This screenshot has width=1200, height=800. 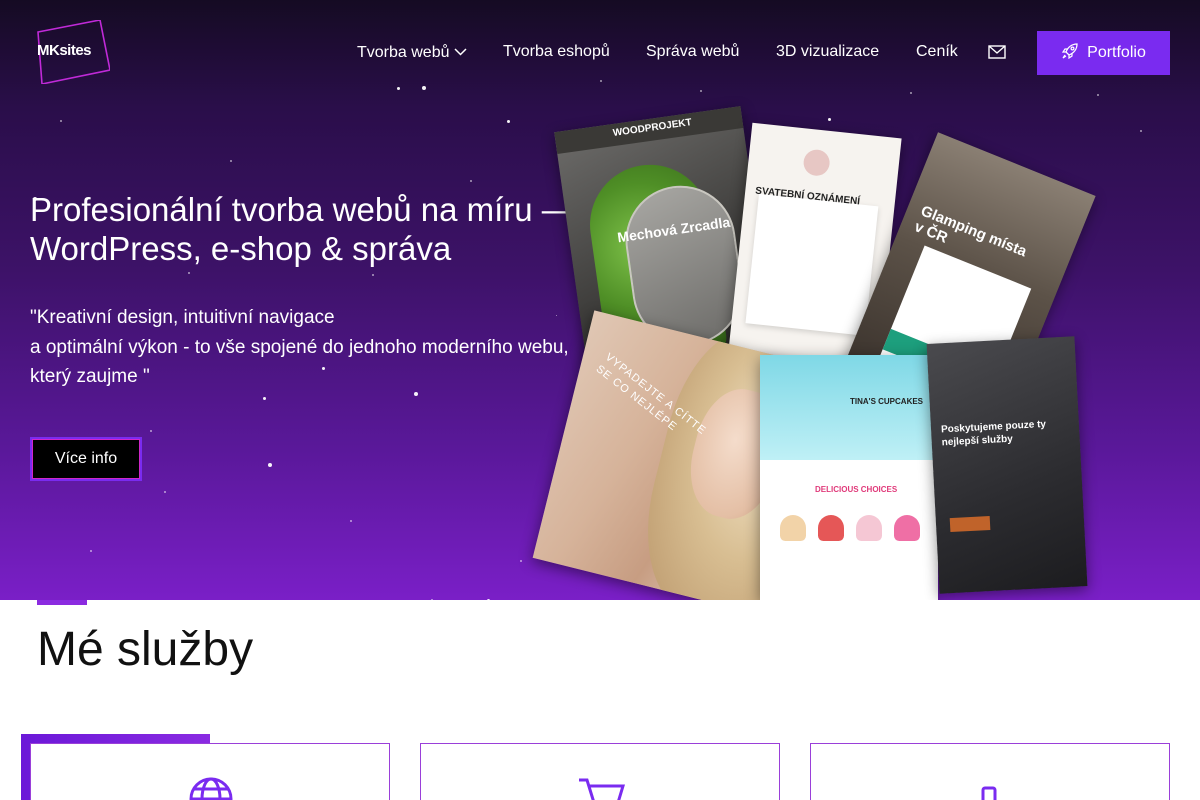 What do you see at coordinates (1070, 53) in the screenshot?
I see `rocket-icon` at bounding box center [1070, 53].